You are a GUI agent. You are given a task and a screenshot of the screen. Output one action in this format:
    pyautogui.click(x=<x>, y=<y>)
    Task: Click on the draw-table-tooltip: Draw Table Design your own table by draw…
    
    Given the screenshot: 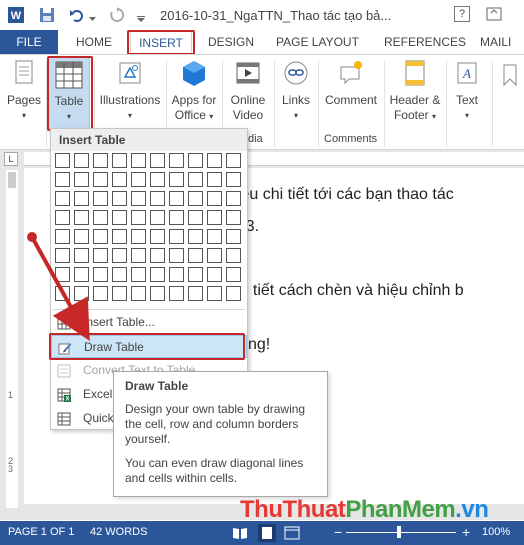 What is the action you would take?
    pyautogui.click(x=220, y=434)
    